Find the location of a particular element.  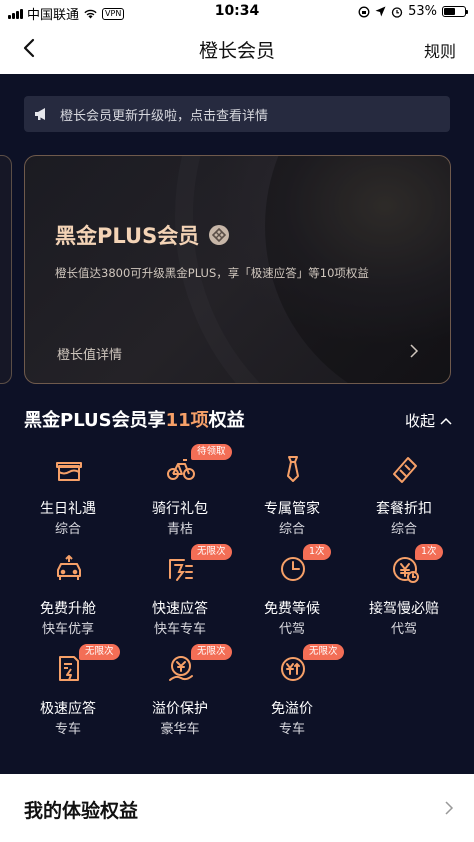

benefit-title: 接驾慢必赔 is located at coordinates (404, 609).